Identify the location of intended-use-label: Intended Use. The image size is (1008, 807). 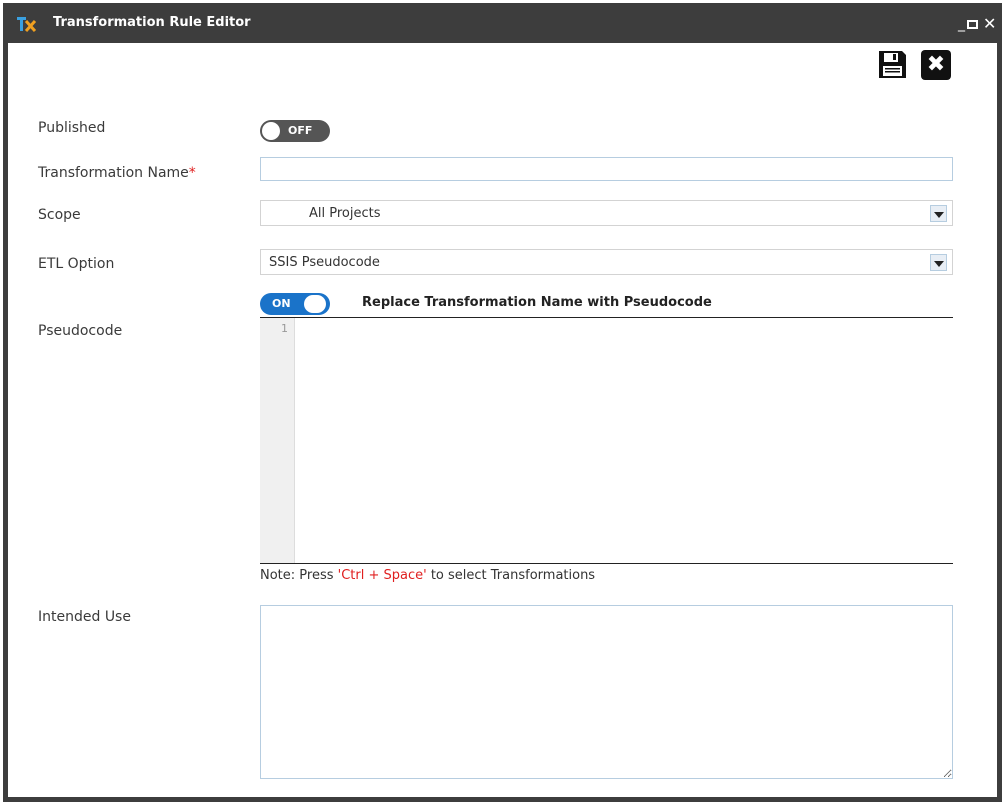
(84, 617).